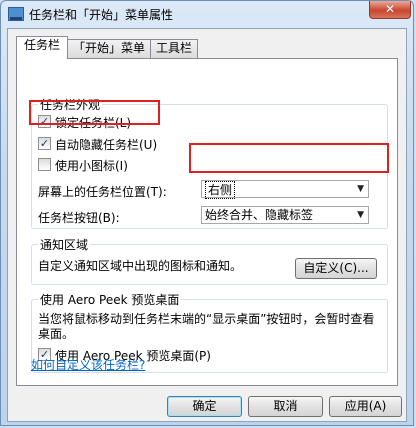  Describe the element at coordinates (220, 190) in the screenshot. I see `taskbar-position-value: 右侧` at that location.